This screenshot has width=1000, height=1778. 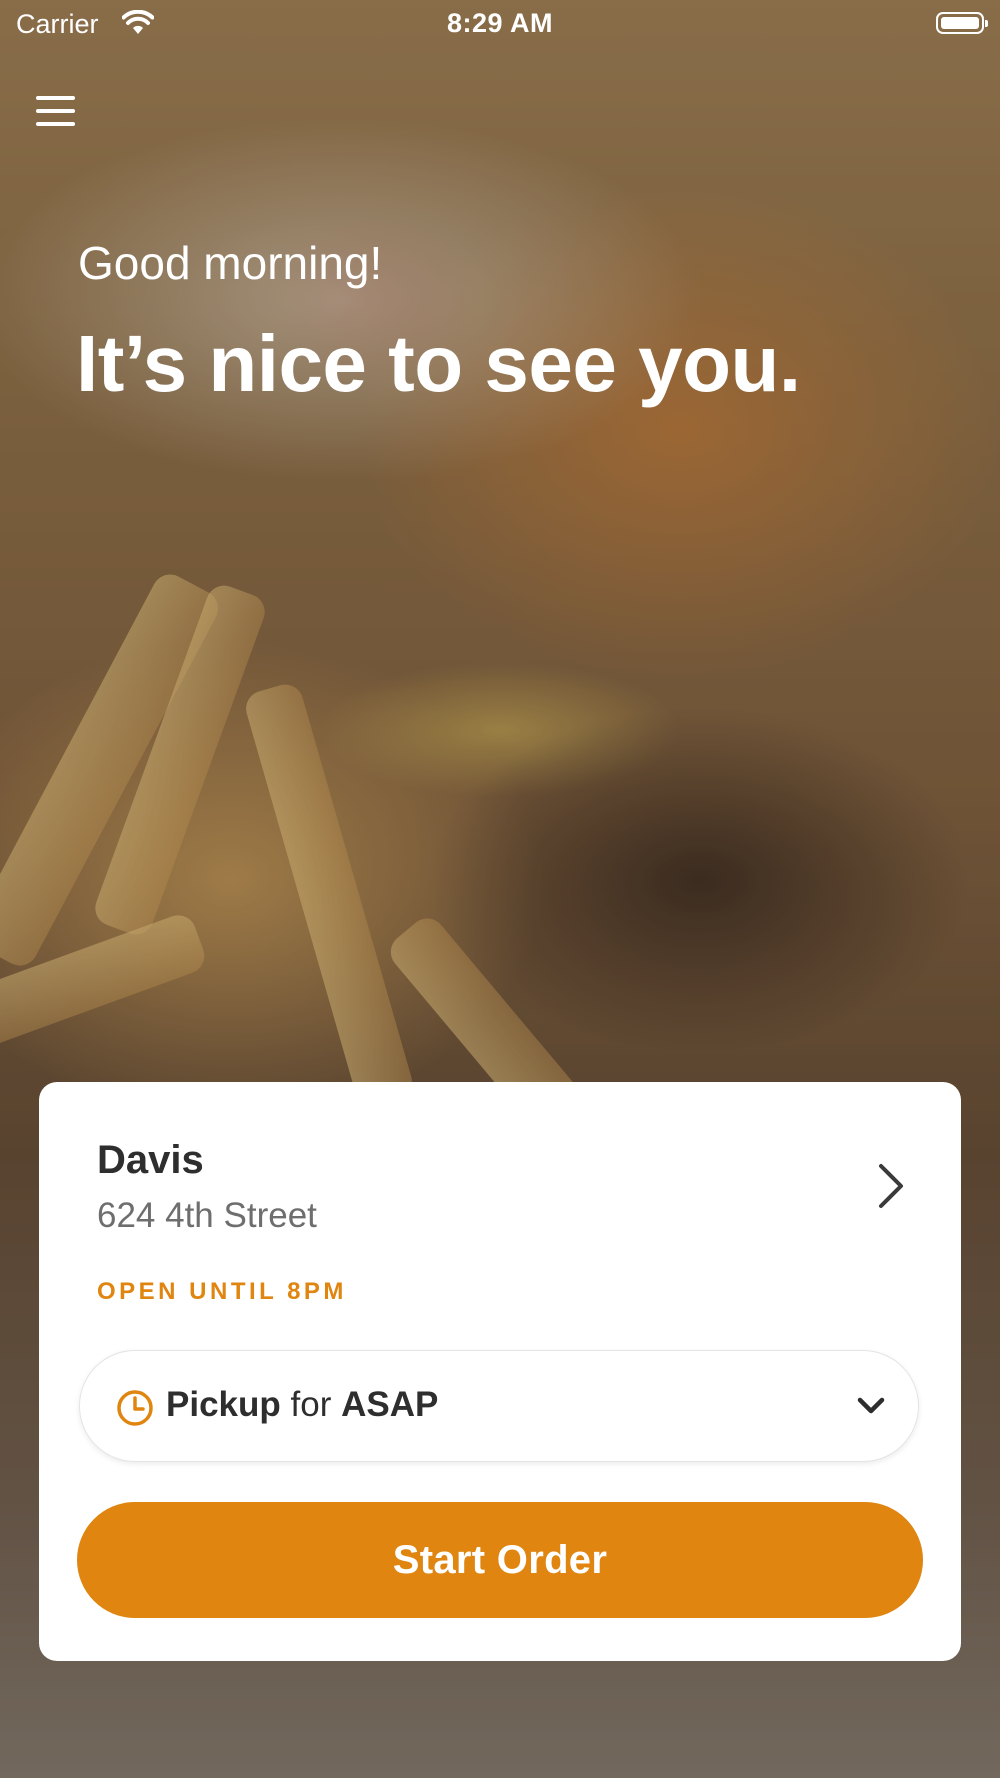 I want to click on clock-icon, so click(x=135, y=1408).